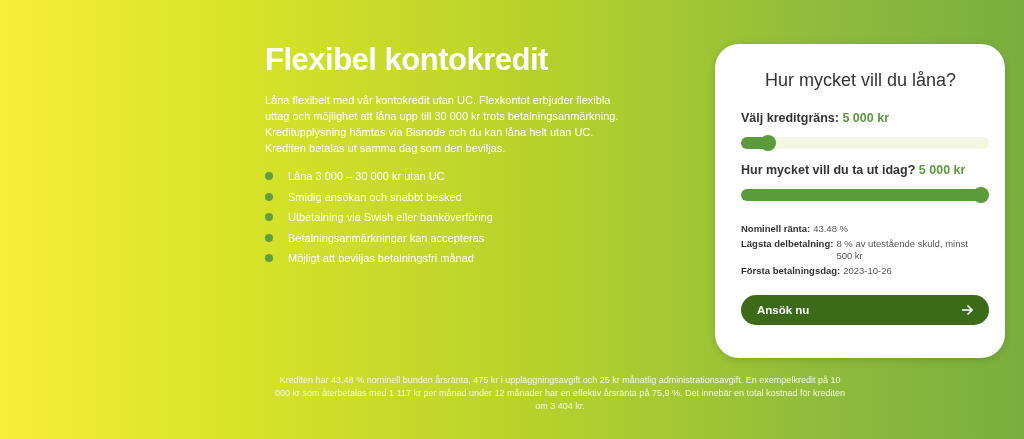 Image resolution: width=1024 pixels, height=439 pixels. I want to click on description-text: Låna flexibelt med vår kontokredit utan UC. Flexkontot erbjuder flexibla uttag och möjlighet att låna upp till 30 000 kr trots betalningsanmärkning. Kreditupplysning hämtas via Bisnode och du kan låna helt utan UC. Krediten betalas ut samma dag som den beviljas., so click(442, 124).